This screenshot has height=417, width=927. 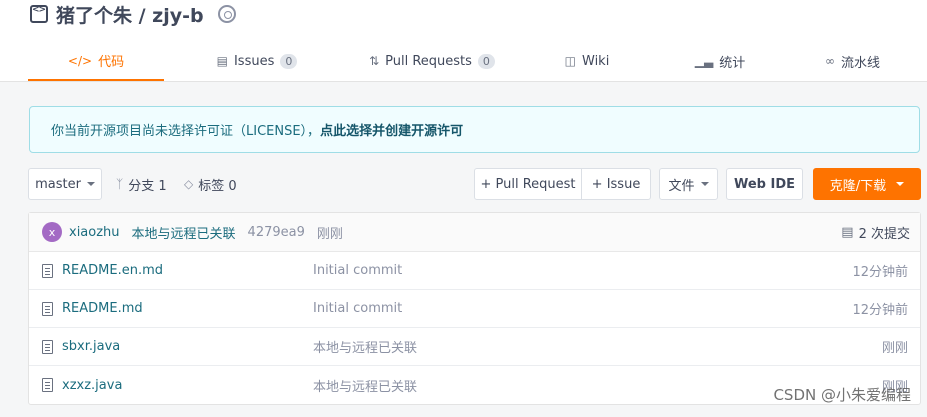 I want to click on tags-label: 标签 0, so click(x=217, y=186).